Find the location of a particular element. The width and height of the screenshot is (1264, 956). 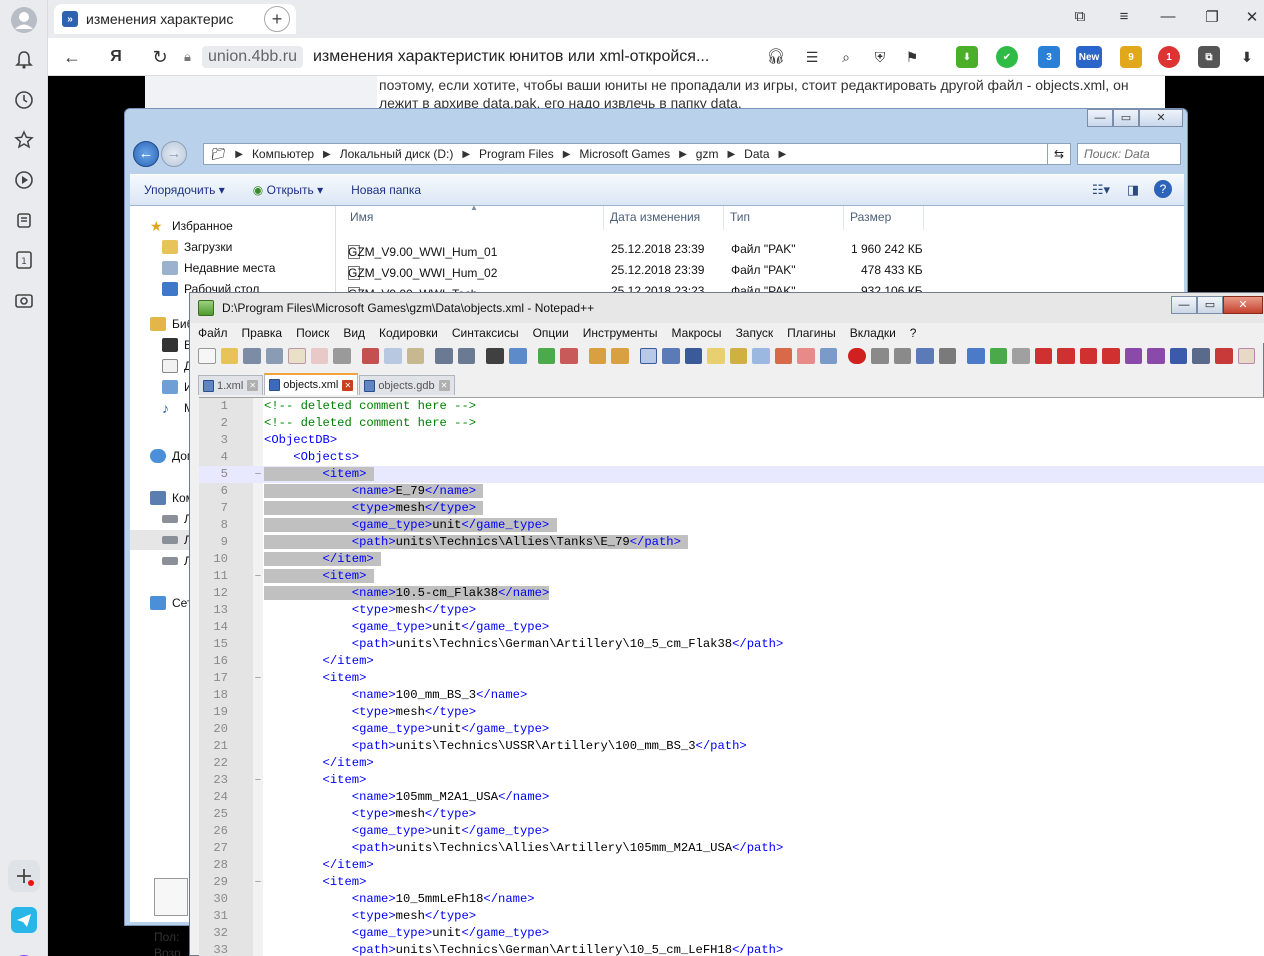

alice-assistant-icon is located at coordinates (24, 950).